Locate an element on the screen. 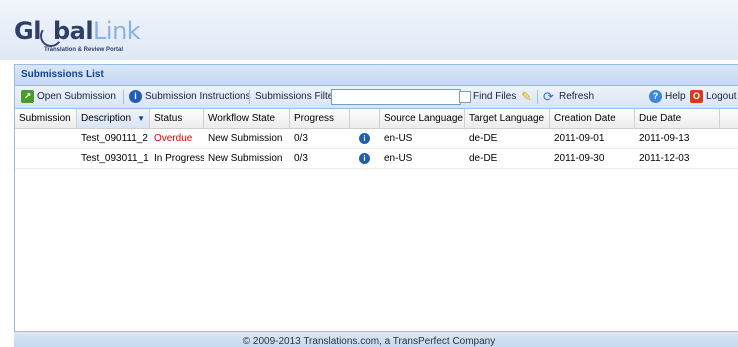 Image resolution: width=738 pixels, height=347 pixels. help-button: Help is located at coordinates (675, 97).